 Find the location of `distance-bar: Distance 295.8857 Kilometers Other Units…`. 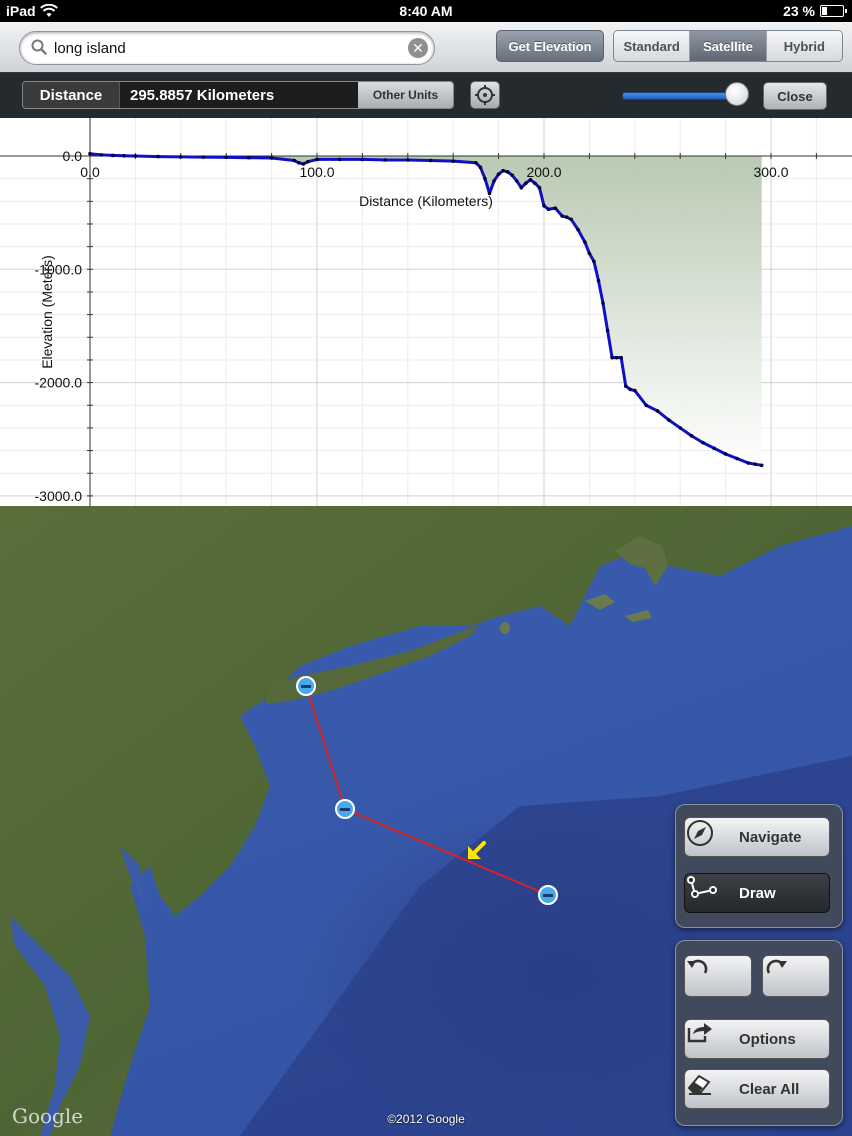

distance-bar: Distance 295.8857 Kilometers Other Units… is located at coordinates (426, 95).